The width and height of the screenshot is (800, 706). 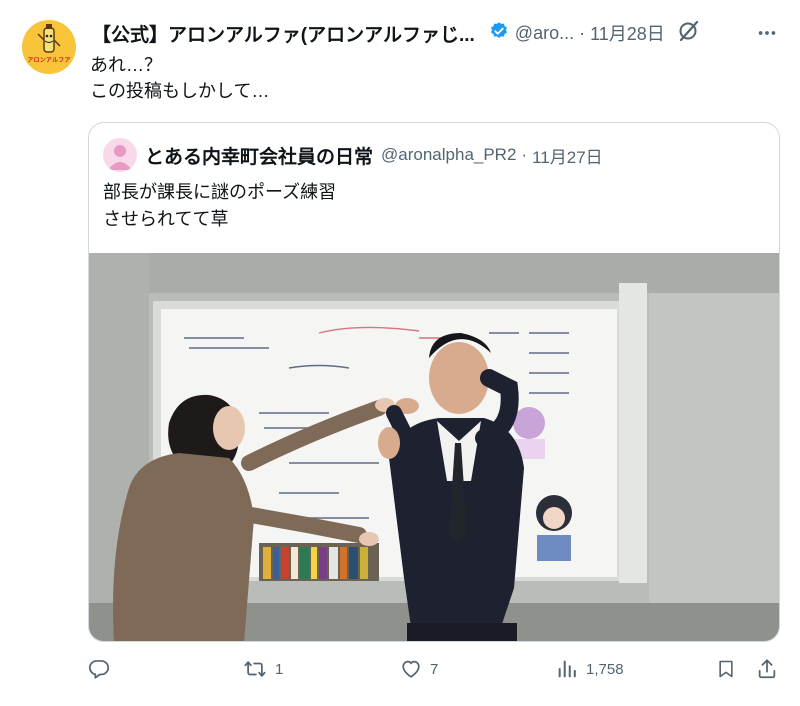 I want to click on quoted-author-handle: @aronalpha_PR2, so click(x=448, y=155).